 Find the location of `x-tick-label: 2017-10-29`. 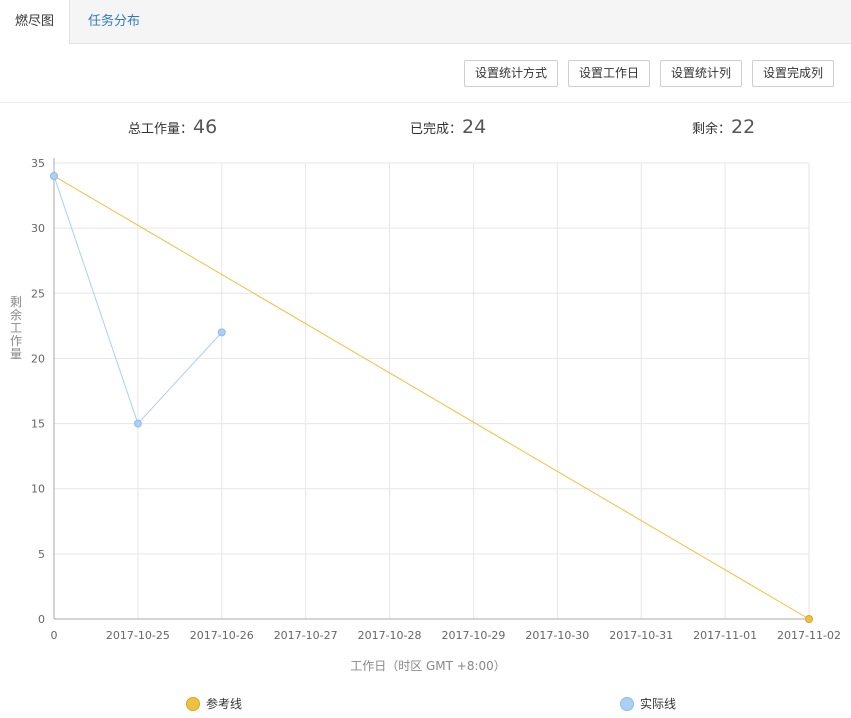

x-tick-label: 2017-10-29 is located at coordinates (473, 635).